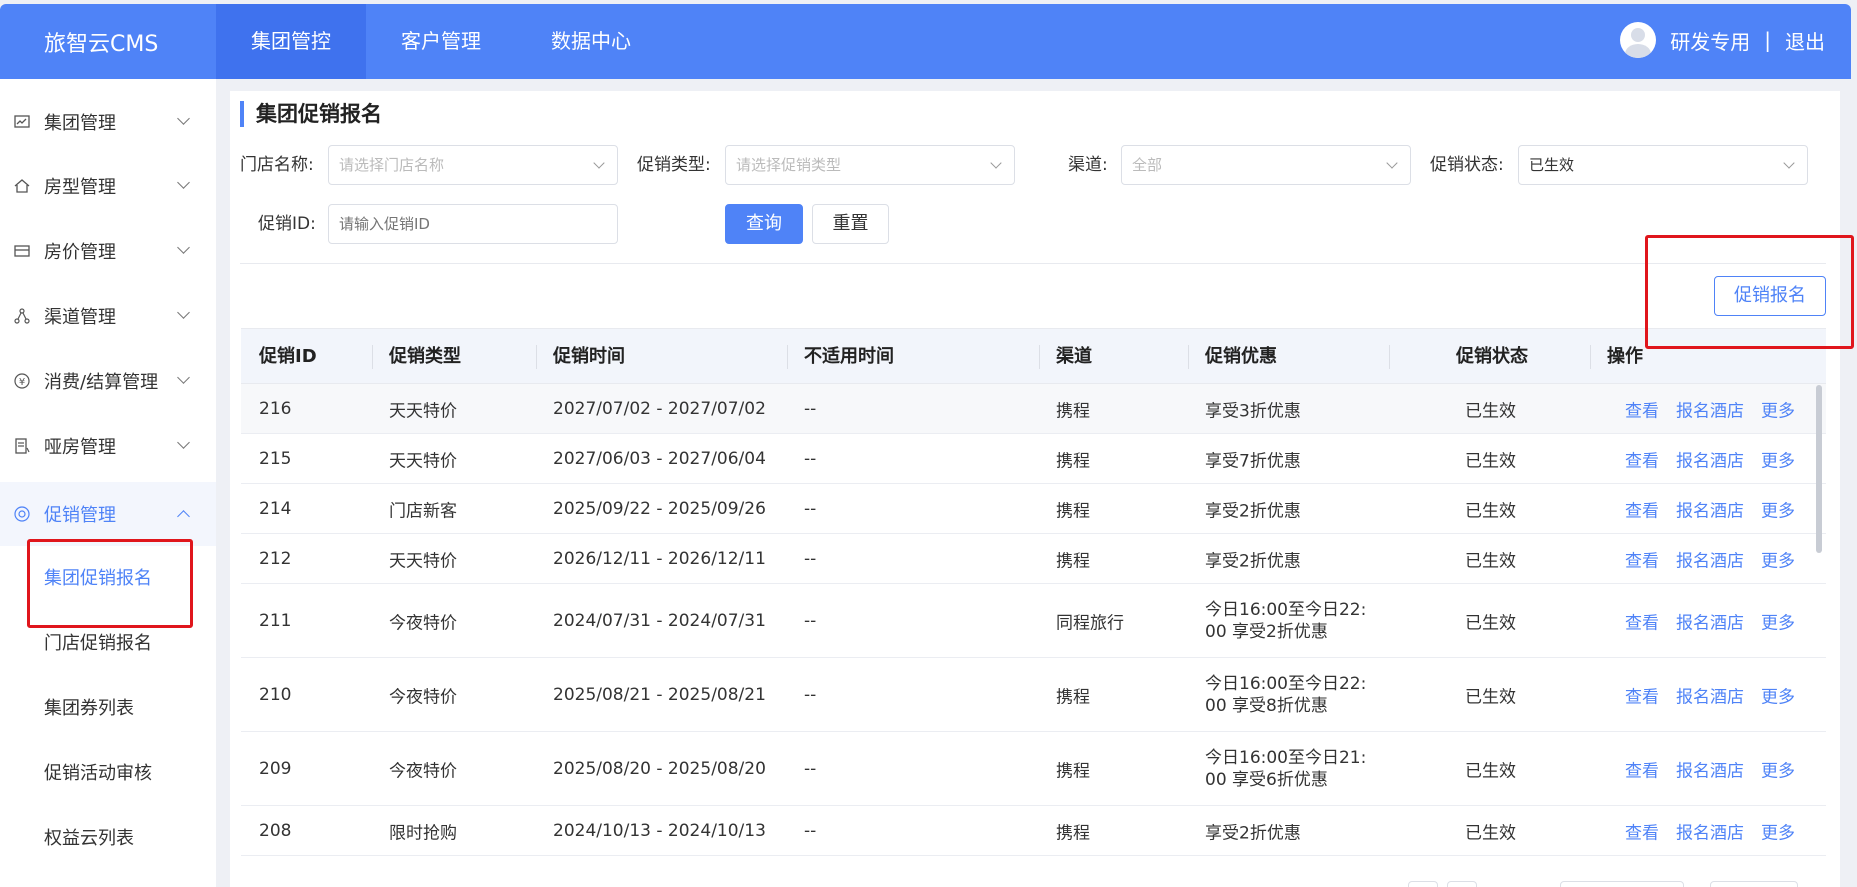 This screenshot has width=1857, height=887. What do you see at coordinates (288, 356) in the screenshot?
I see `col-header-id: 促销ID` at bounding box center [288, 356].